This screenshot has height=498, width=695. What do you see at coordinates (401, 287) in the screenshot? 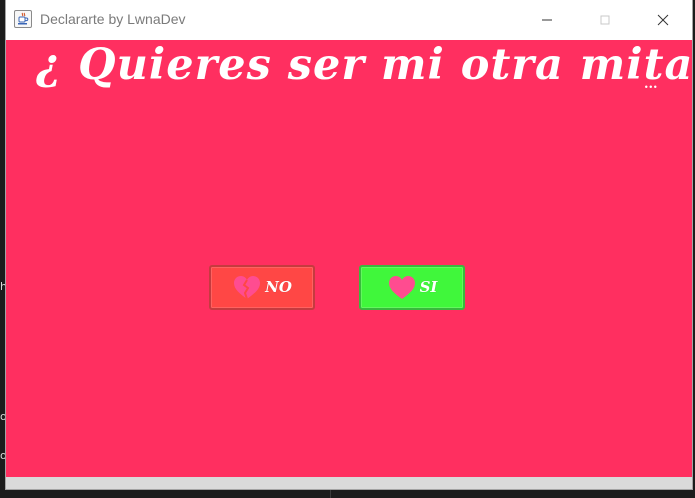
I see `heart-icon` at bounding box center [401, 287].